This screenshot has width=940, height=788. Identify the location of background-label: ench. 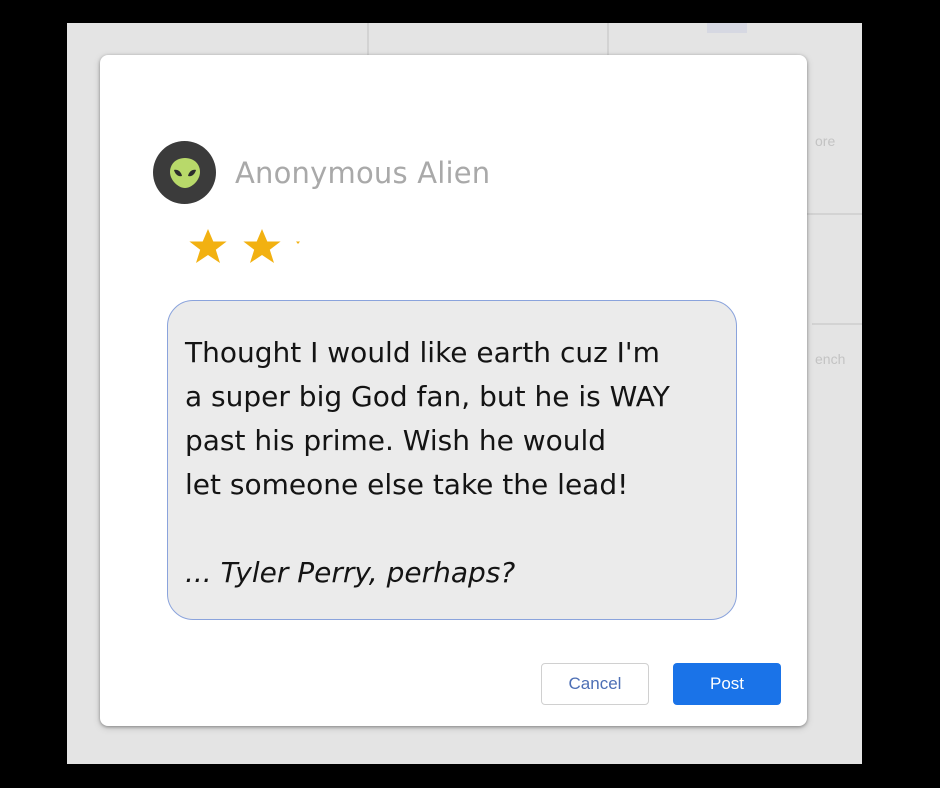
(830, 359).